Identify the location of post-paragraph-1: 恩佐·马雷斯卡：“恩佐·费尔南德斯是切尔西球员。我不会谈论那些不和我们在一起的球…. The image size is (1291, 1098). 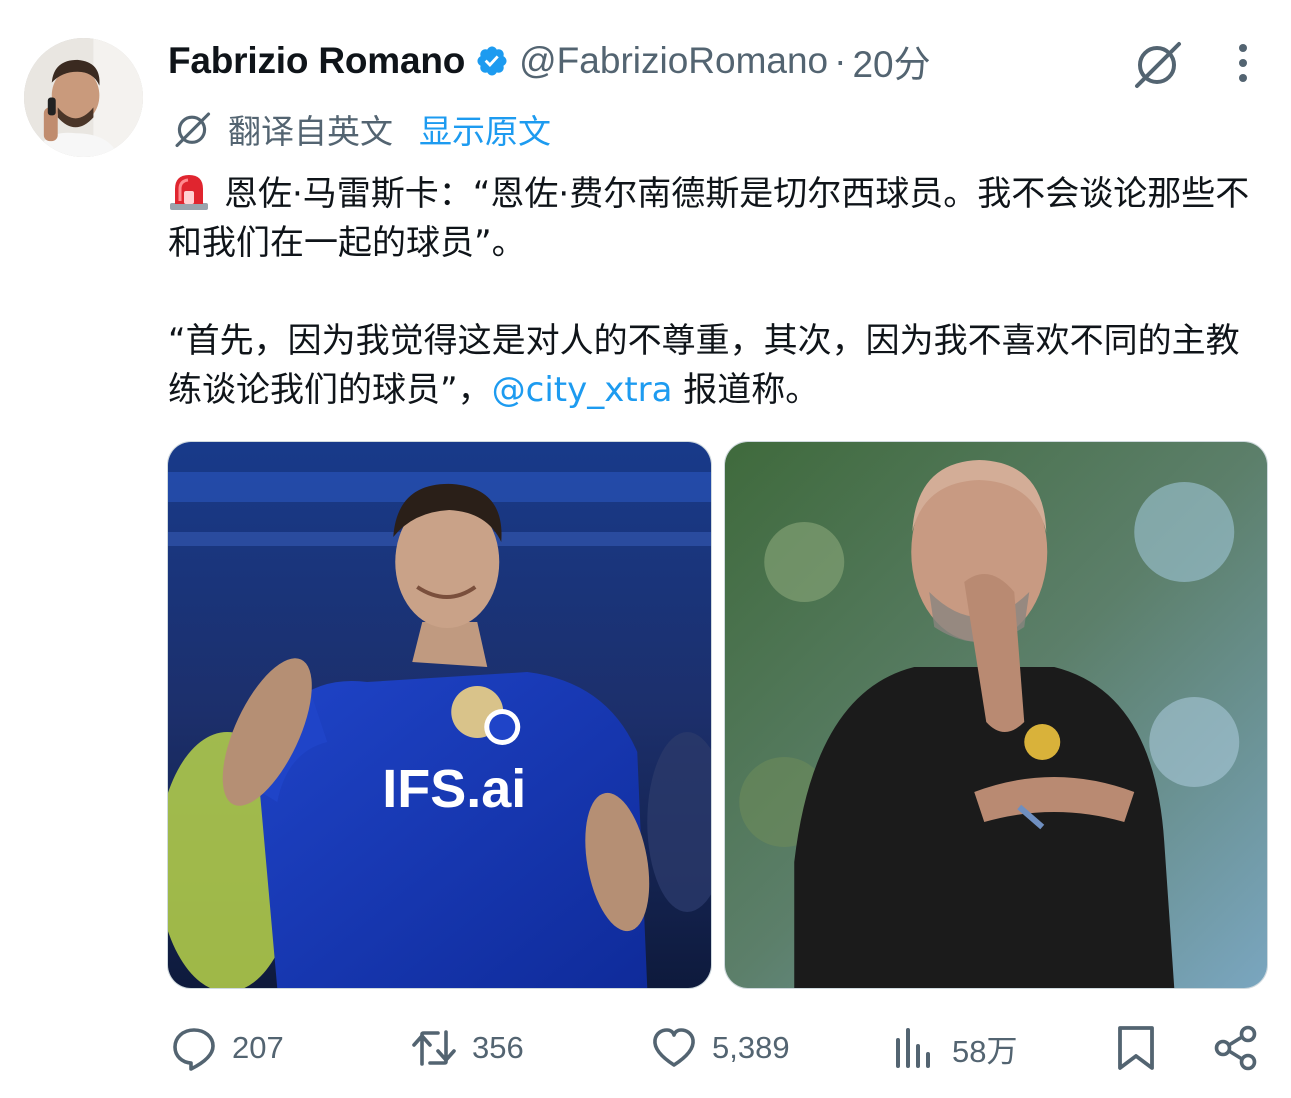
(720, 219).